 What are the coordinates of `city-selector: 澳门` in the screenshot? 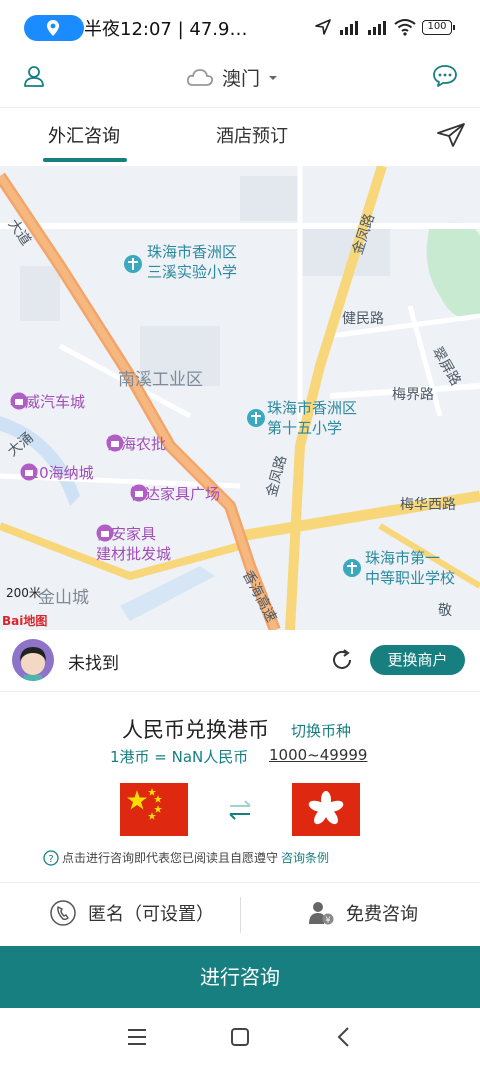 It's located at (232, 77).